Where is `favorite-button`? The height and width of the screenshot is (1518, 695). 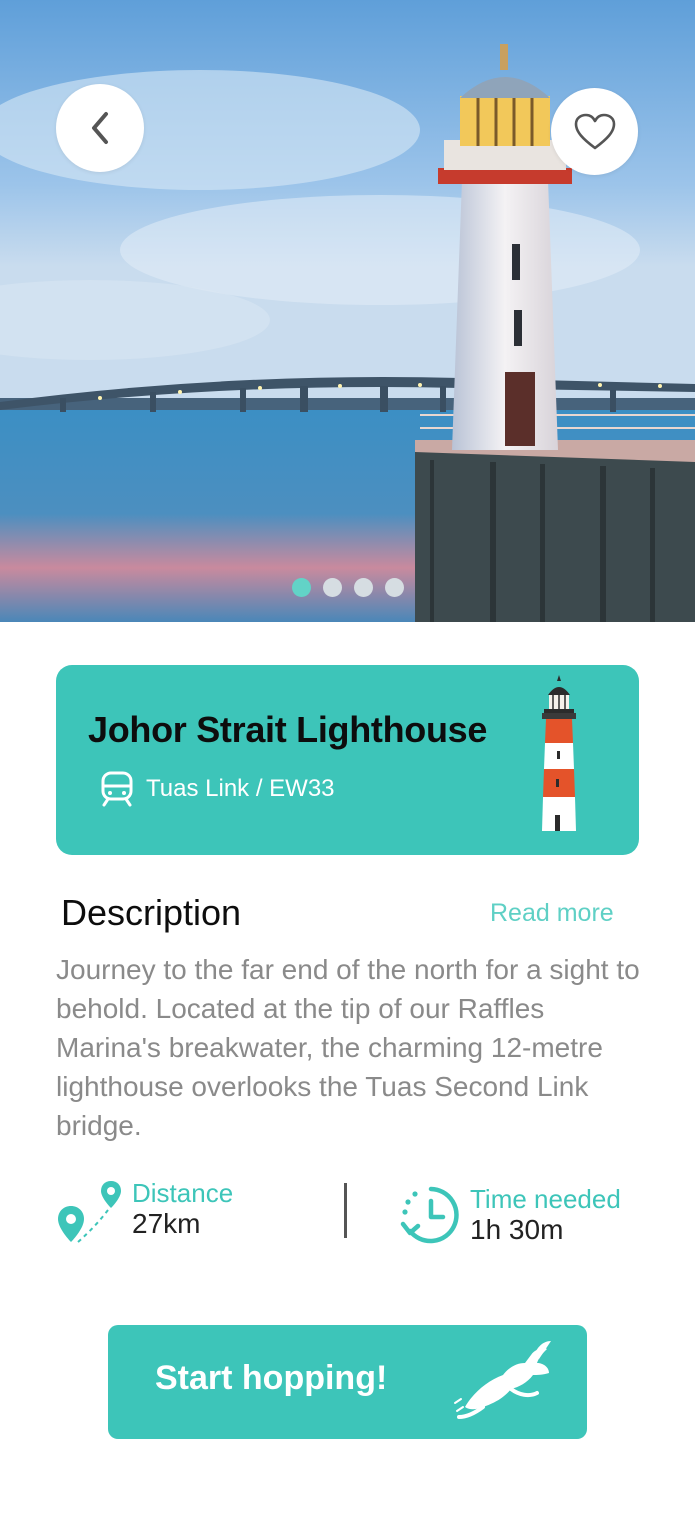 favorite-button is located at coordinates (594, 131).